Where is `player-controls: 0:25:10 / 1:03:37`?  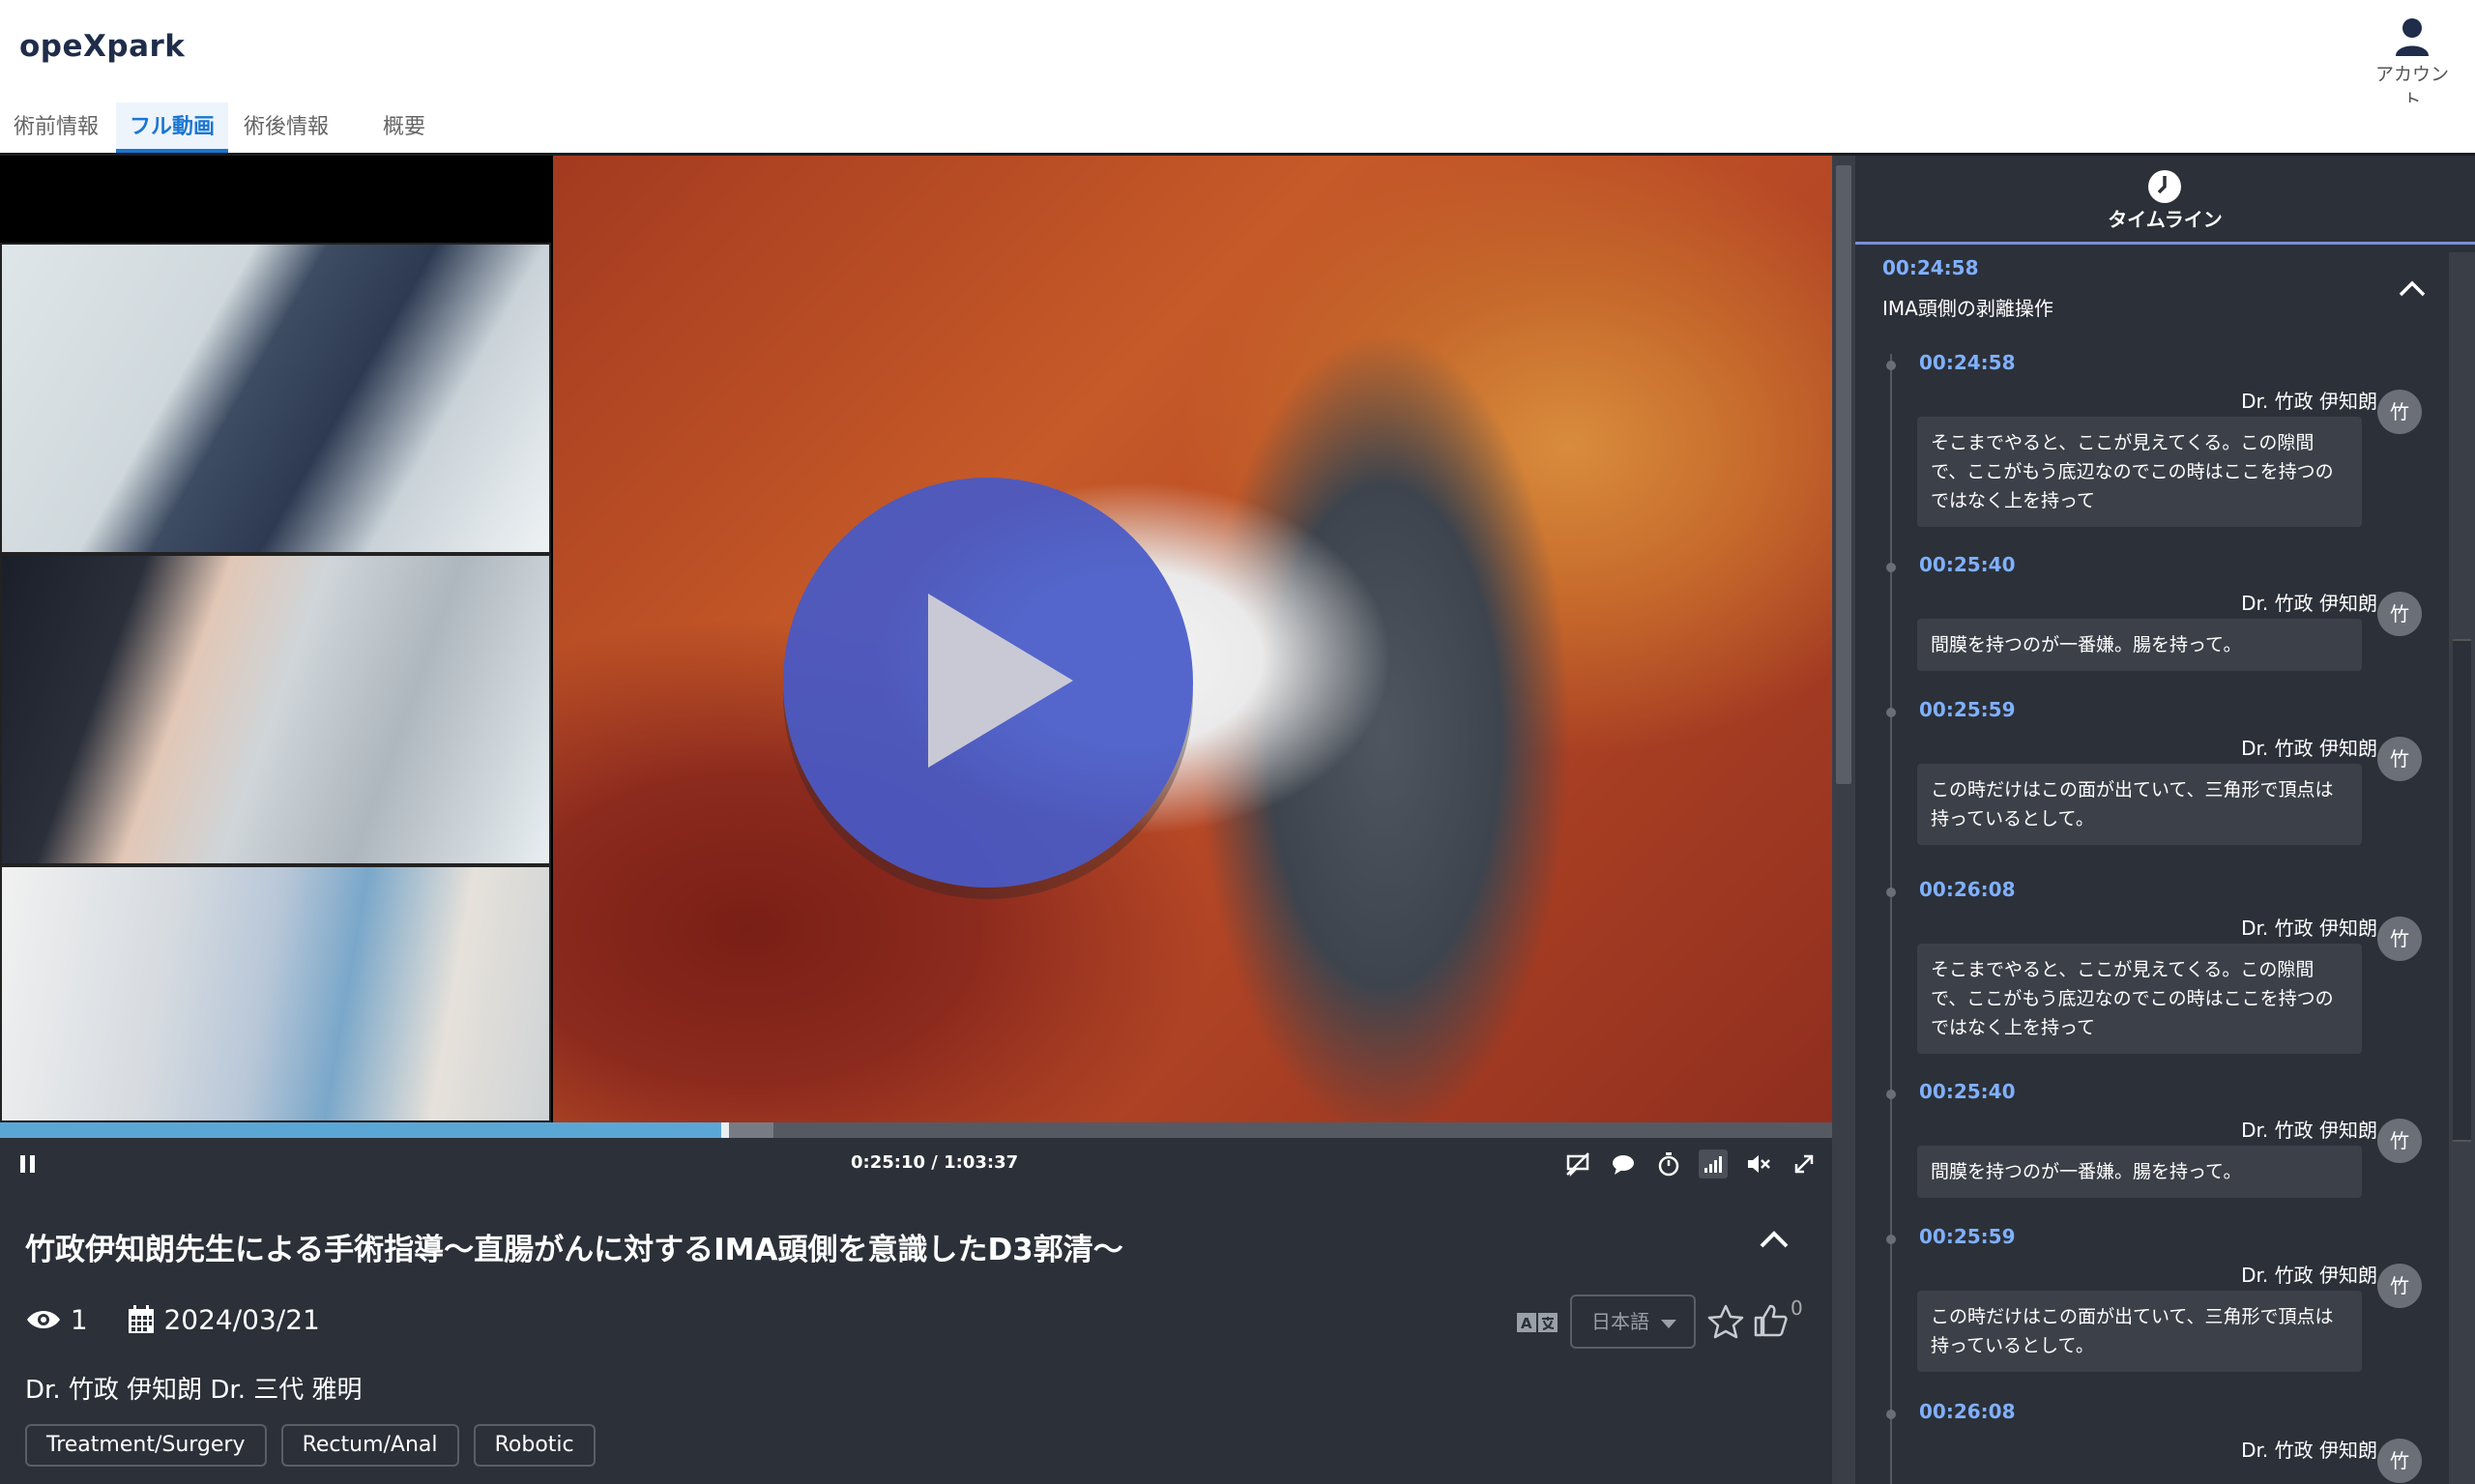 player-controls: 0:25:10 / 1:03:37 is located at coordinates (916, 1163).